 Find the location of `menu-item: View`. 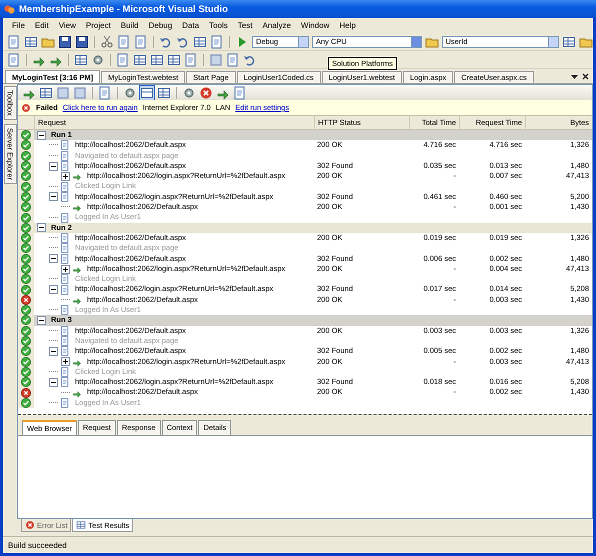

menu-item: View is located at coordinates (67, 25).